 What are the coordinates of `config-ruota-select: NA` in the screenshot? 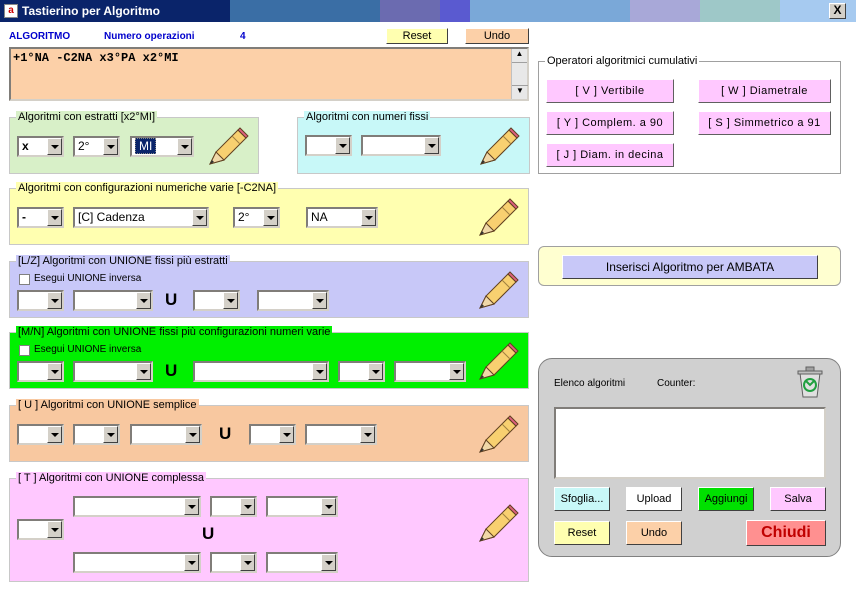 It's located at (342, 217).